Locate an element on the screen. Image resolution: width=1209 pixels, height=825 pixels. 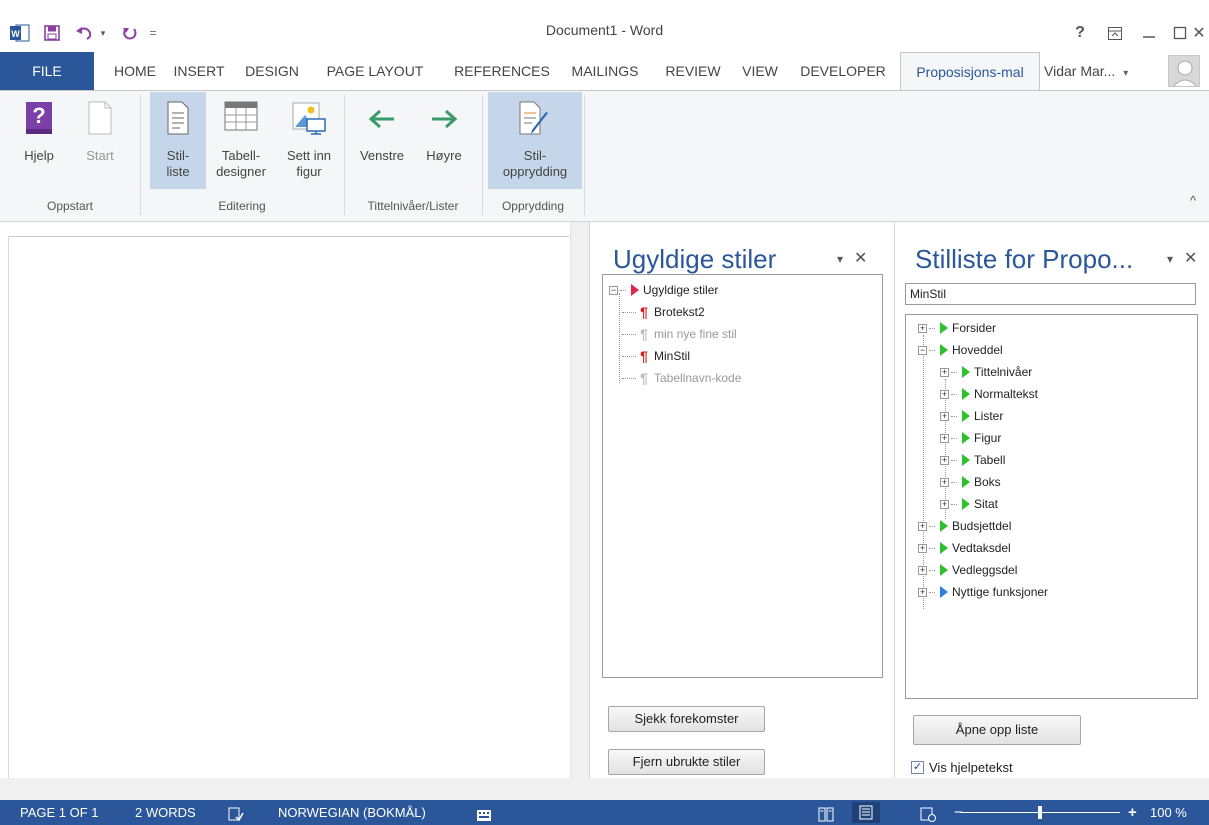
tree-node-brotekst2: ¶ Brotekst2 is located at coordinates (662, 312).